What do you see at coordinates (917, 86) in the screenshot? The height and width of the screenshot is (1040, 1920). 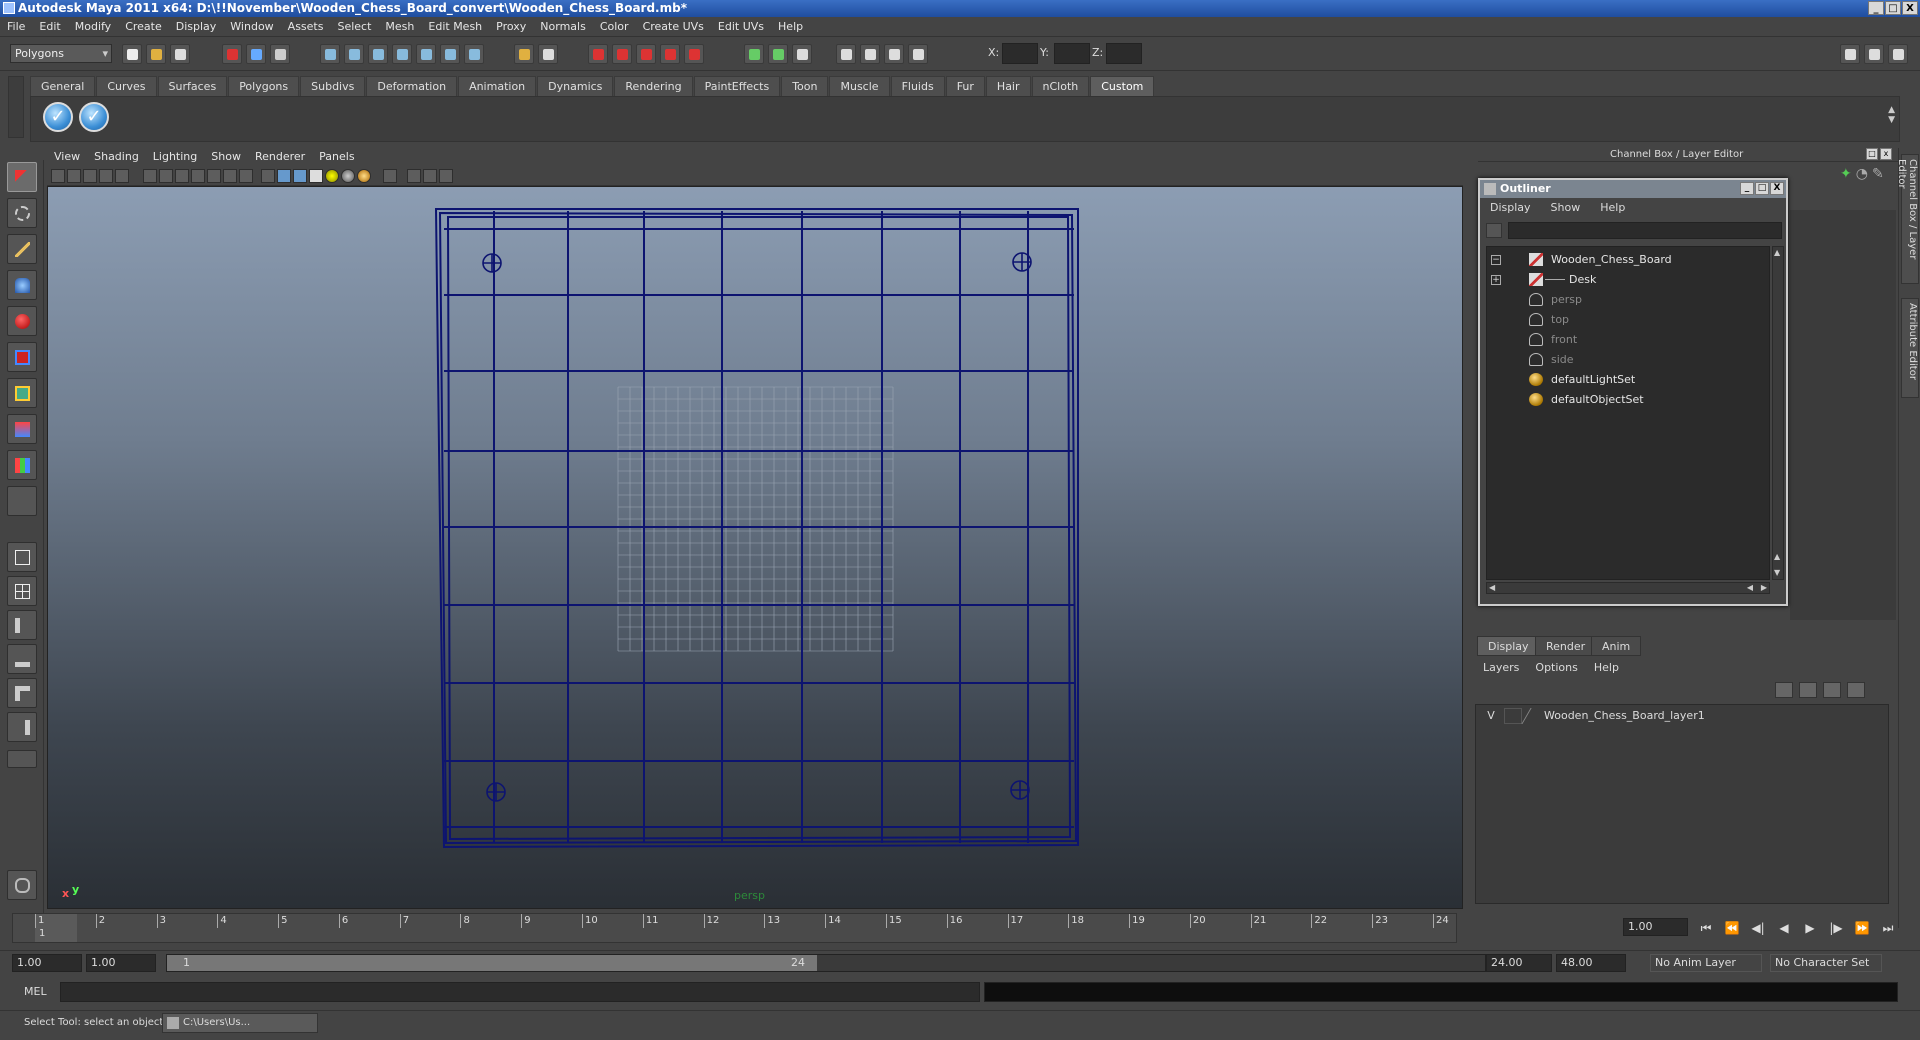 I see `shelf-tab-fluids: Fluids` at bounding box center [917, 86].